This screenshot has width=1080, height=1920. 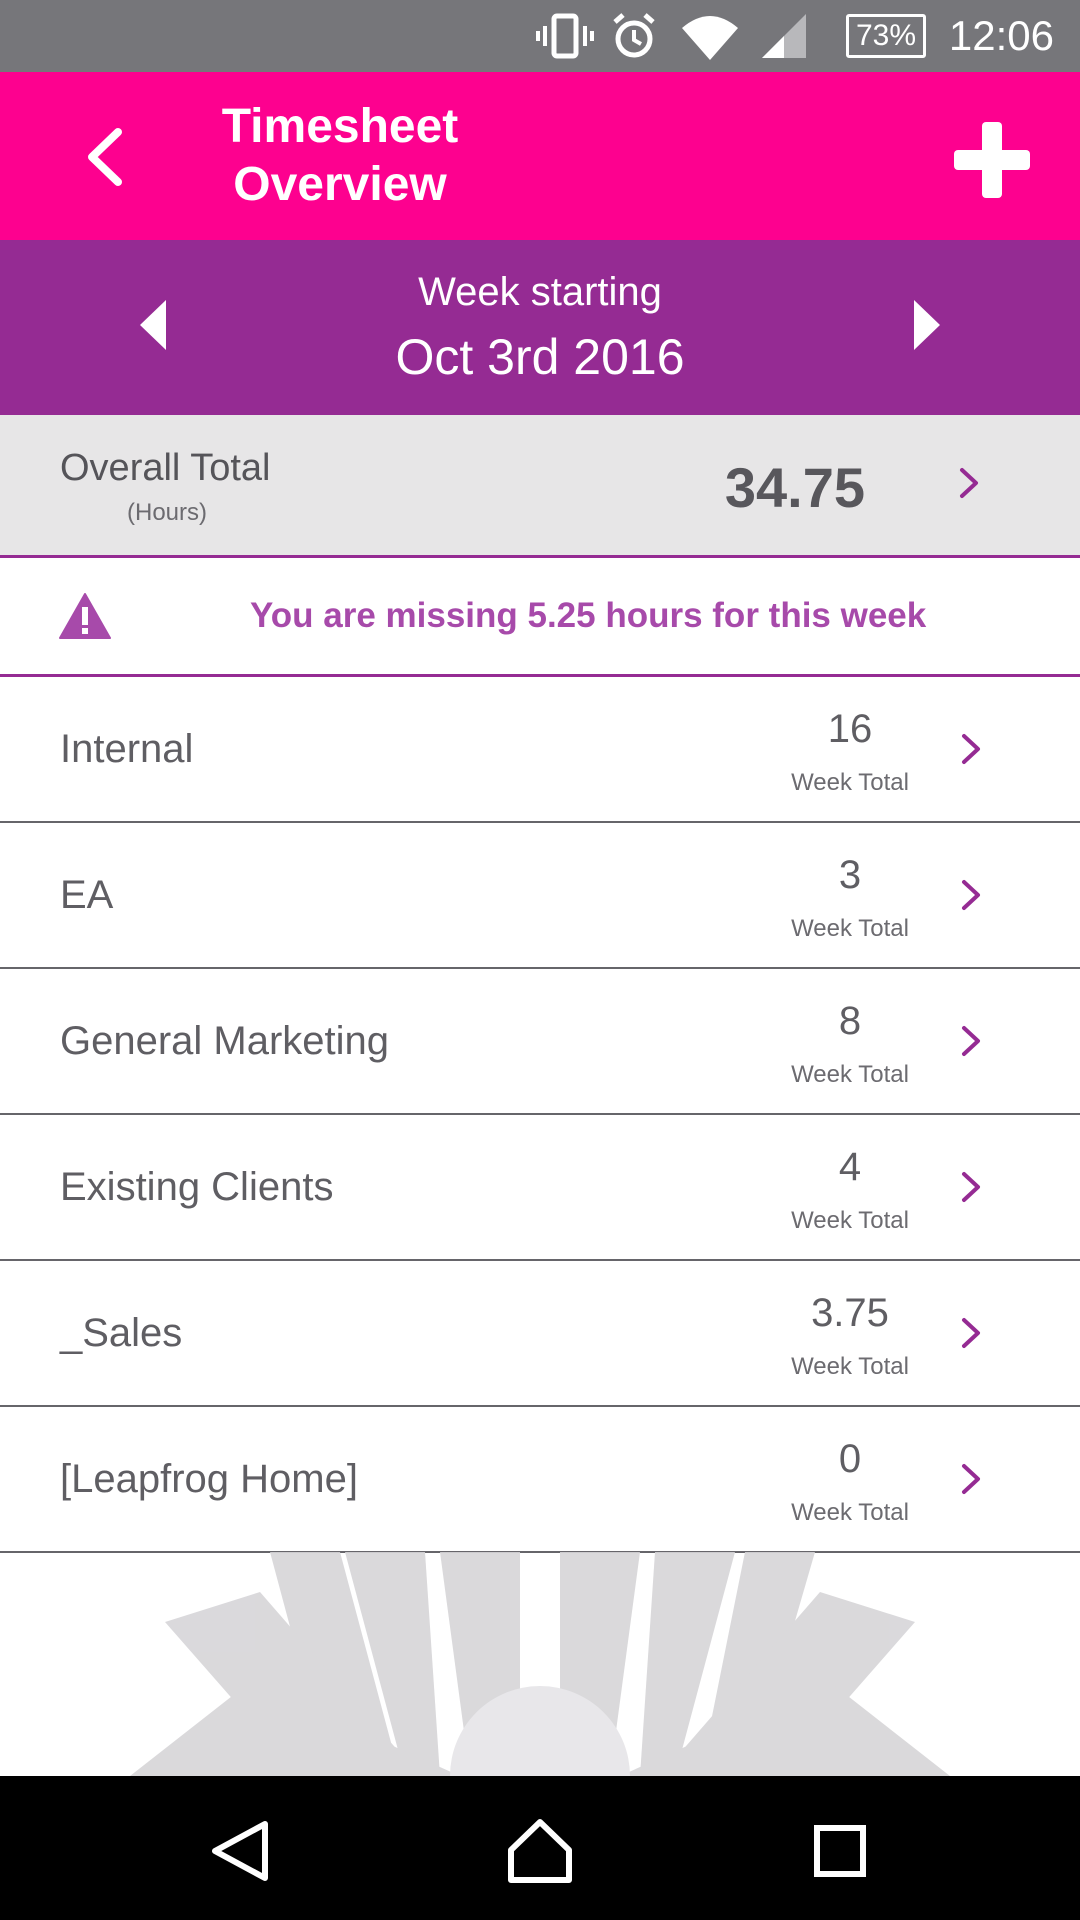 What do you see at coordinates (85, 616) in the screenshot?
I see `warning-icon` at bounding box center [85, 616].